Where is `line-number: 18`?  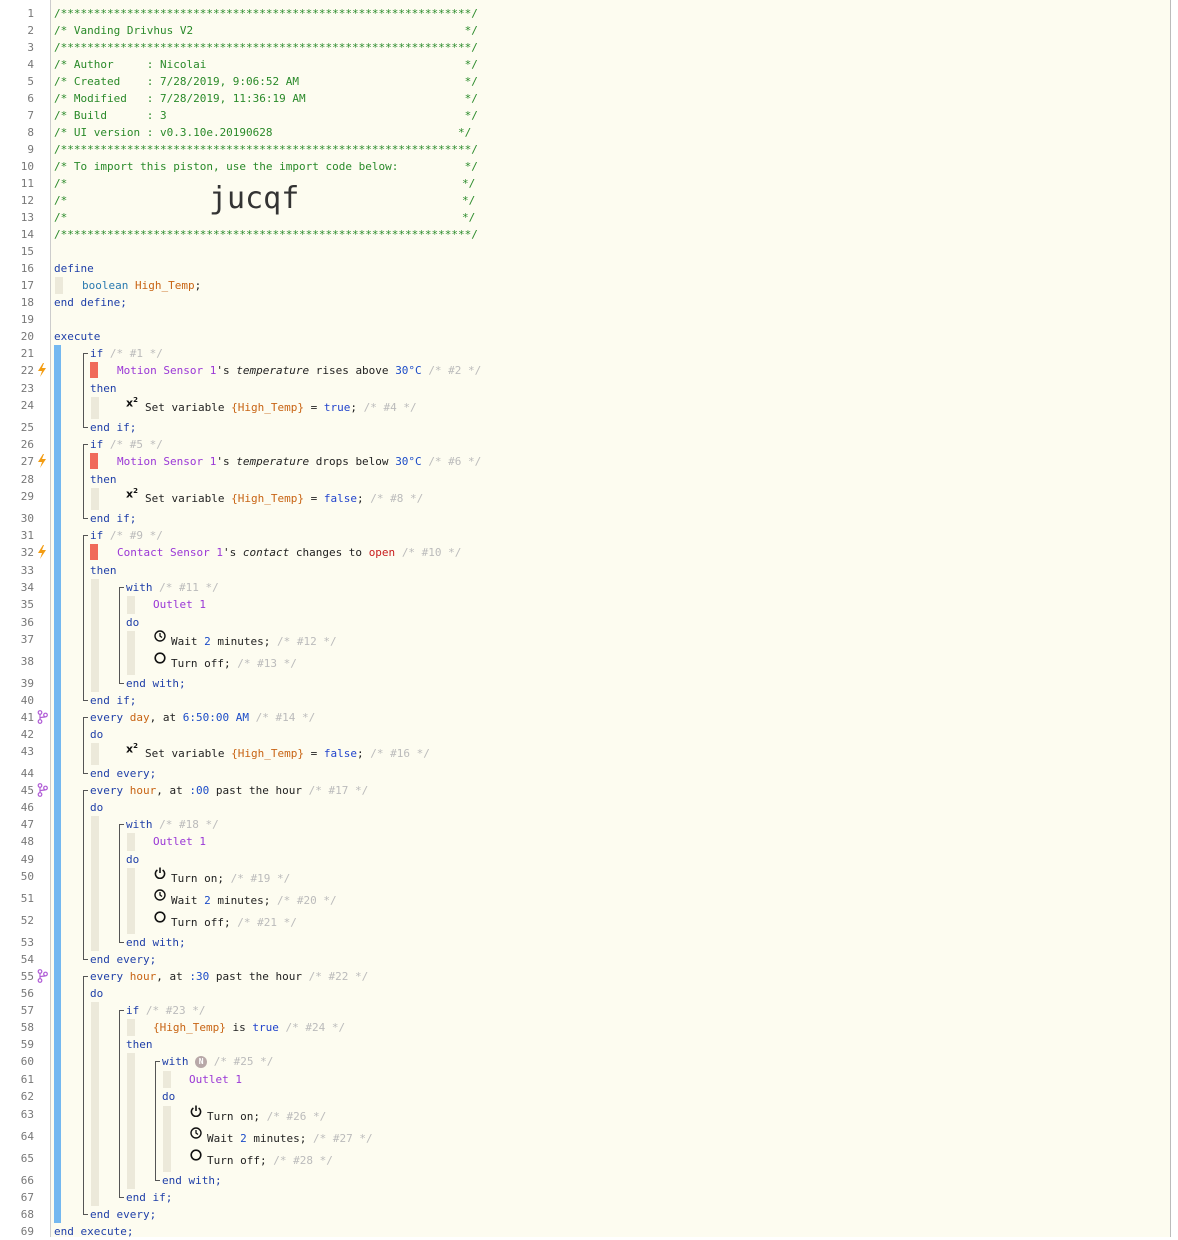
line-number: 18 is located at coordinates (27, 302).